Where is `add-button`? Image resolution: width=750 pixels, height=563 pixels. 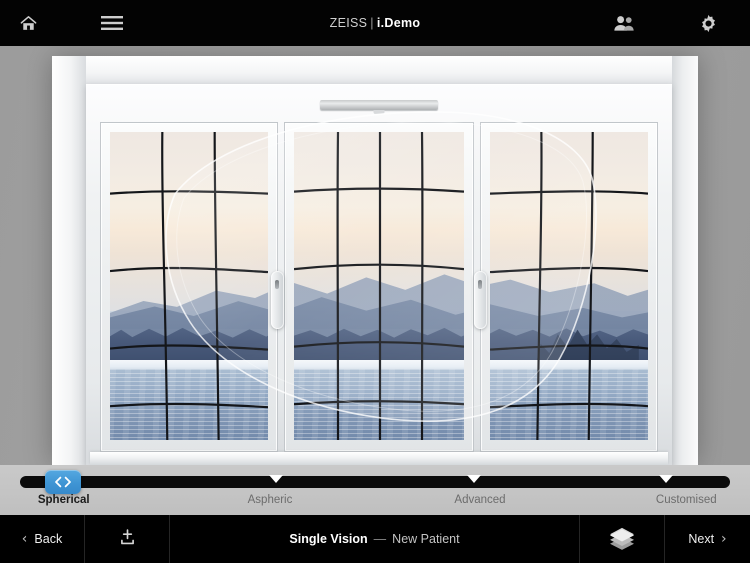
add-button is located at coordinates (127, 539).